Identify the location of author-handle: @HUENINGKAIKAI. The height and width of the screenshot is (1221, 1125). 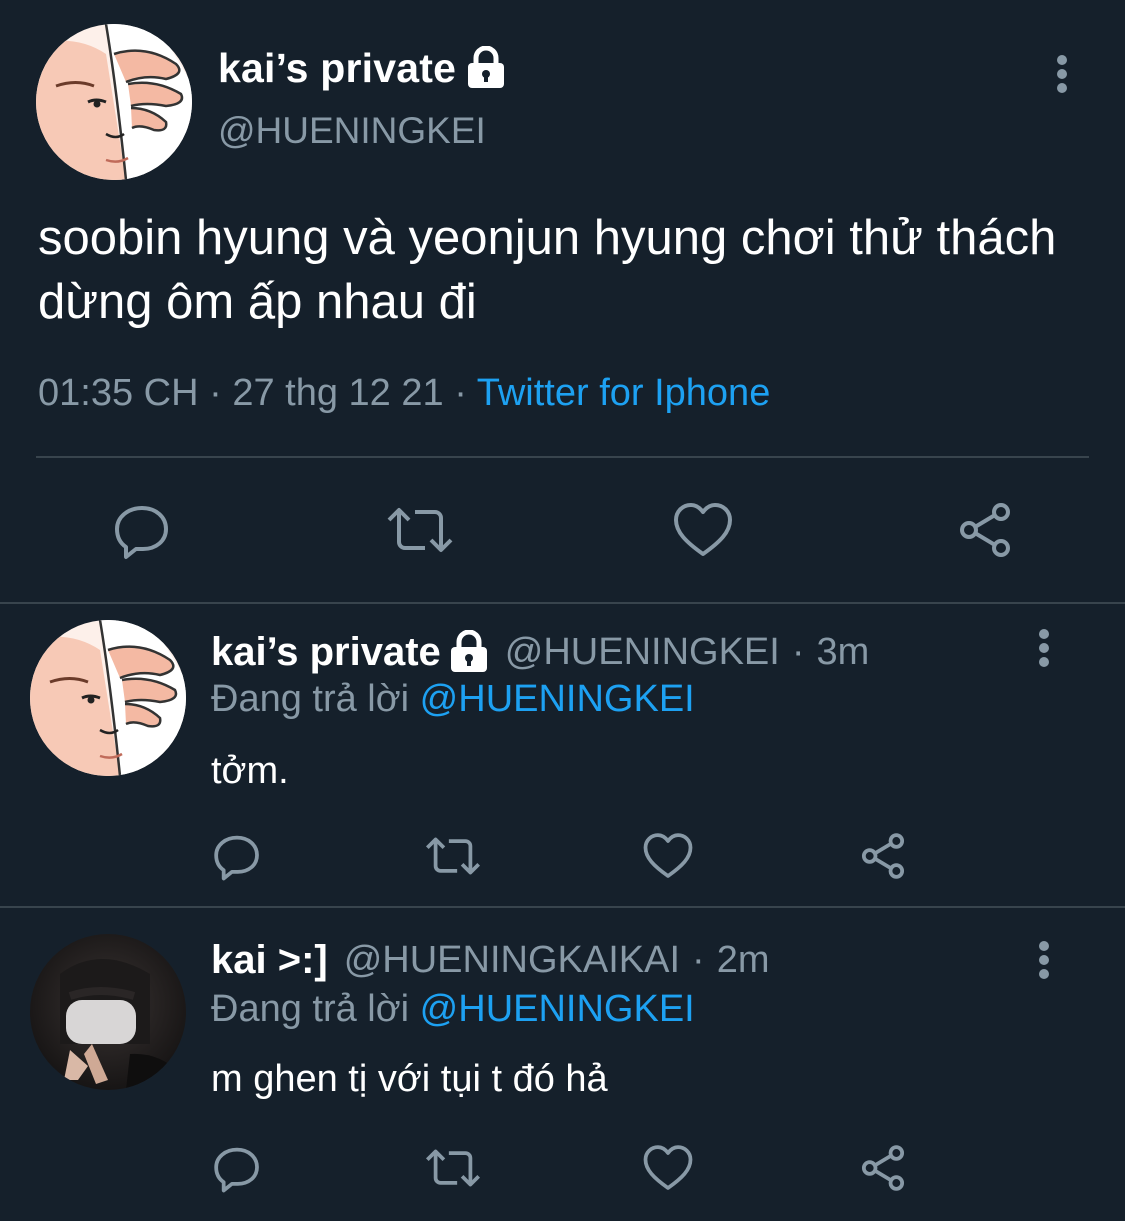
(512, 960).